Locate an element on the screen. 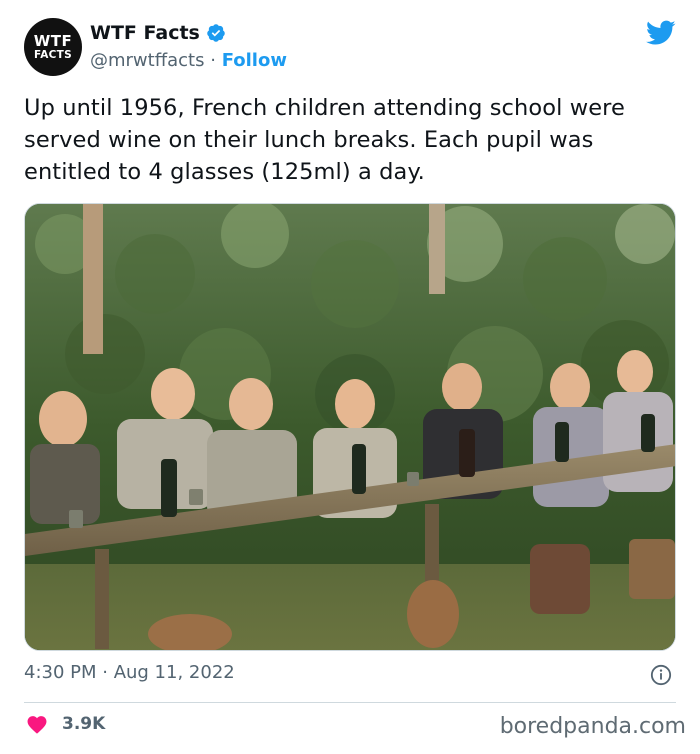  avatar: WTF FACTS is located at coordinates (53, 47).